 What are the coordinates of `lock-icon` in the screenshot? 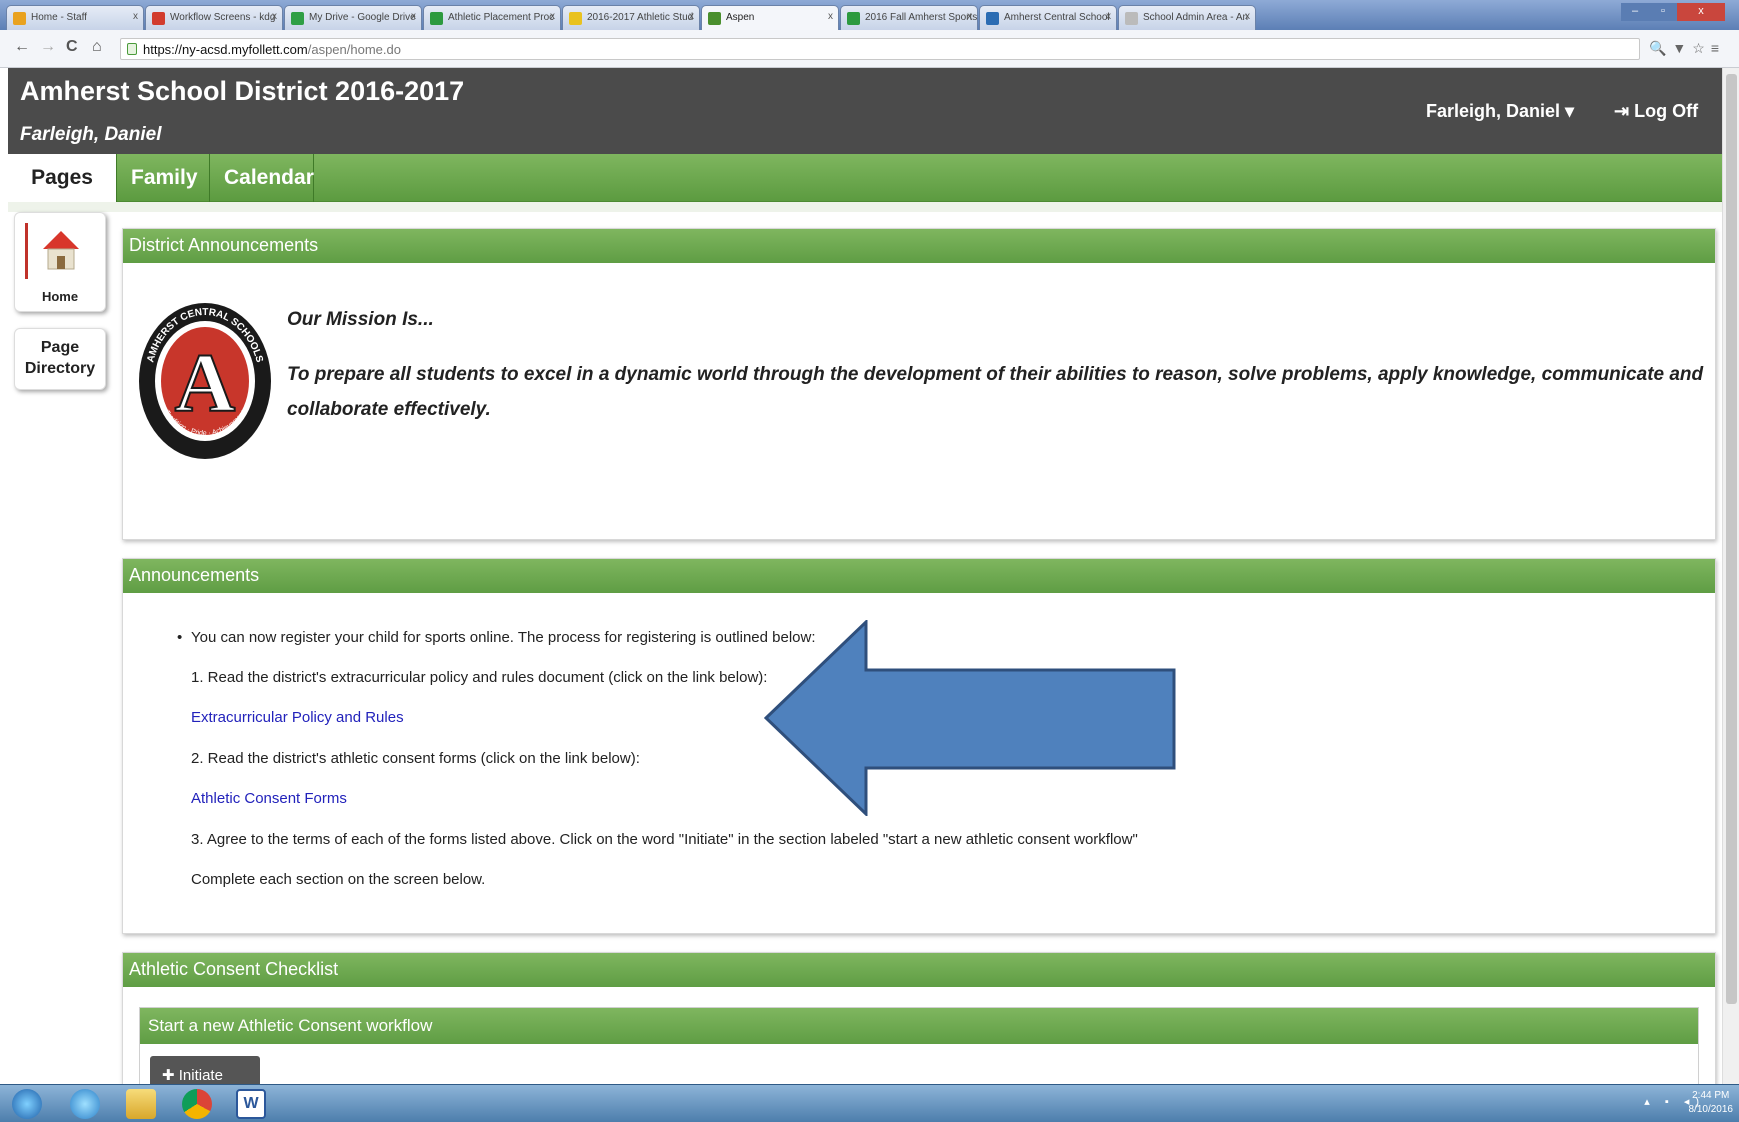 It's located at (132, 49).